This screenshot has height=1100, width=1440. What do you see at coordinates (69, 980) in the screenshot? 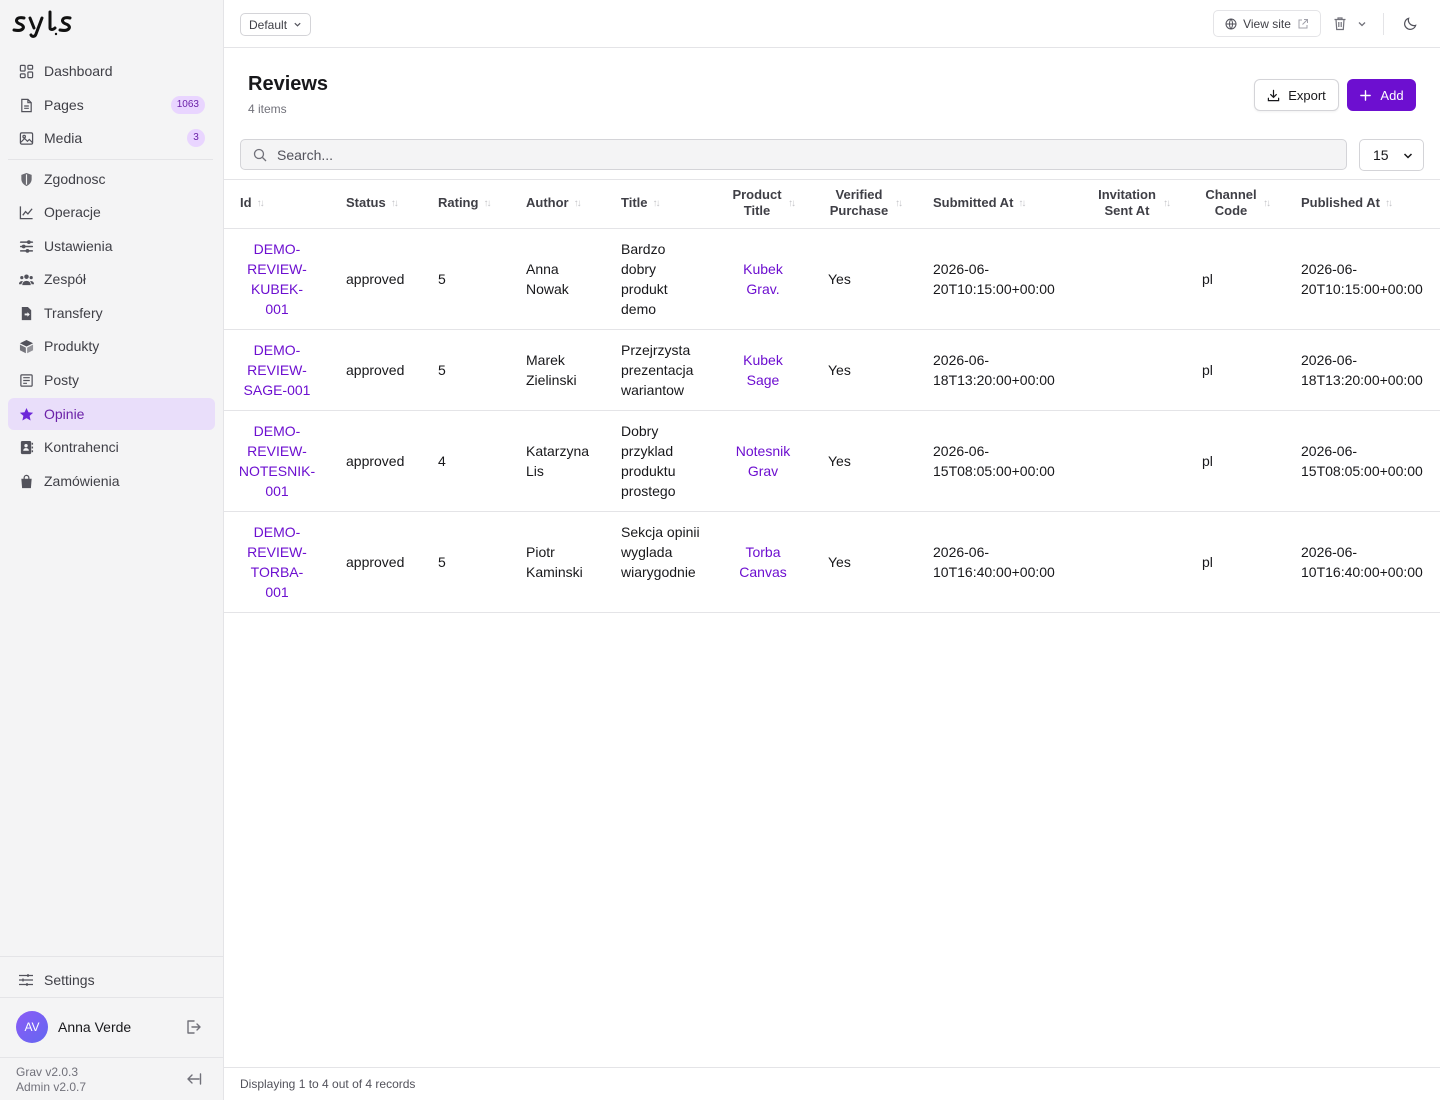
I see `settings-label: Settings` at bounding box center [69, 980].